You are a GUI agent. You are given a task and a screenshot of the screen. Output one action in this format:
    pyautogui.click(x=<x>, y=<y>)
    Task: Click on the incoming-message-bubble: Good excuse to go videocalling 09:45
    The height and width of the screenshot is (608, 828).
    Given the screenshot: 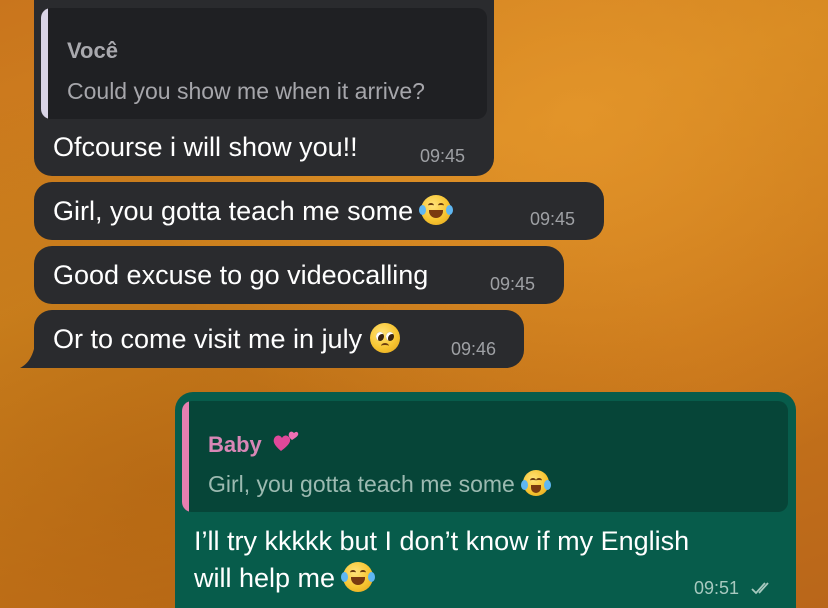 What is the action you would take?
    pyautogui.click(x=299, y=275)
    